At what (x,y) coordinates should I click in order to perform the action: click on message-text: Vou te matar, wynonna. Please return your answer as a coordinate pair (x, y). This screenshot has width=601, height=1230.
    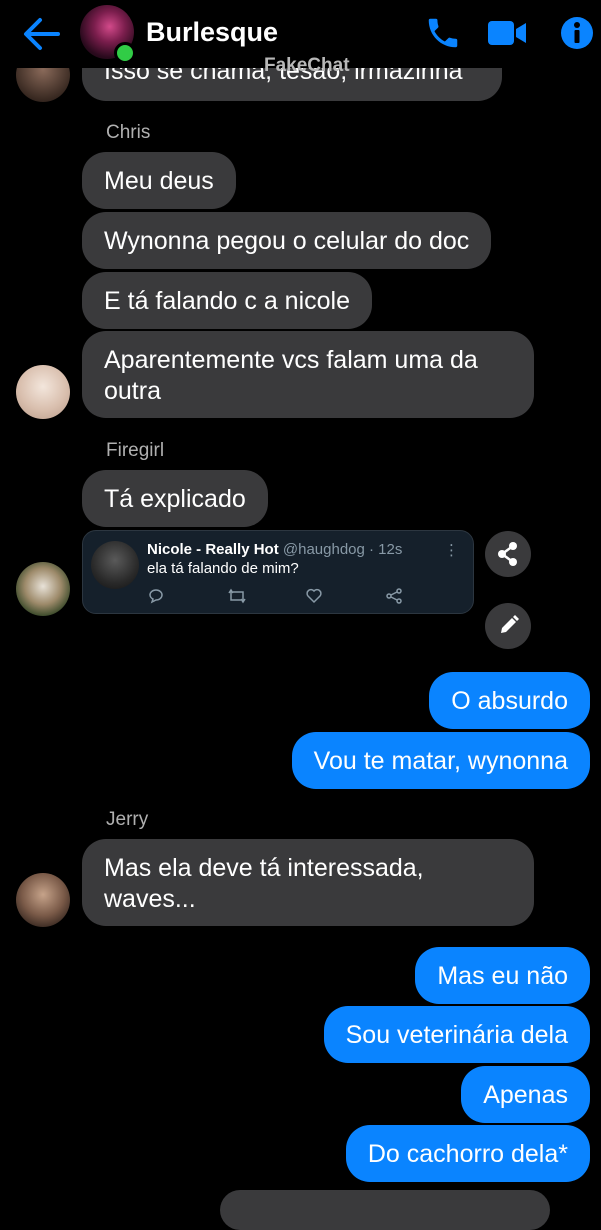
    Looking at the image, I should click on (440, 761).